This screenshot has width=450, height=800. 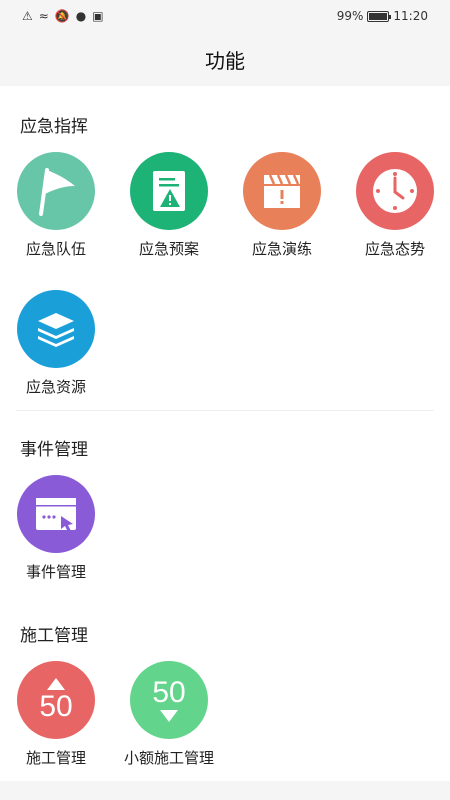 I want to click on flag-icon, so click(x=56, y=191).